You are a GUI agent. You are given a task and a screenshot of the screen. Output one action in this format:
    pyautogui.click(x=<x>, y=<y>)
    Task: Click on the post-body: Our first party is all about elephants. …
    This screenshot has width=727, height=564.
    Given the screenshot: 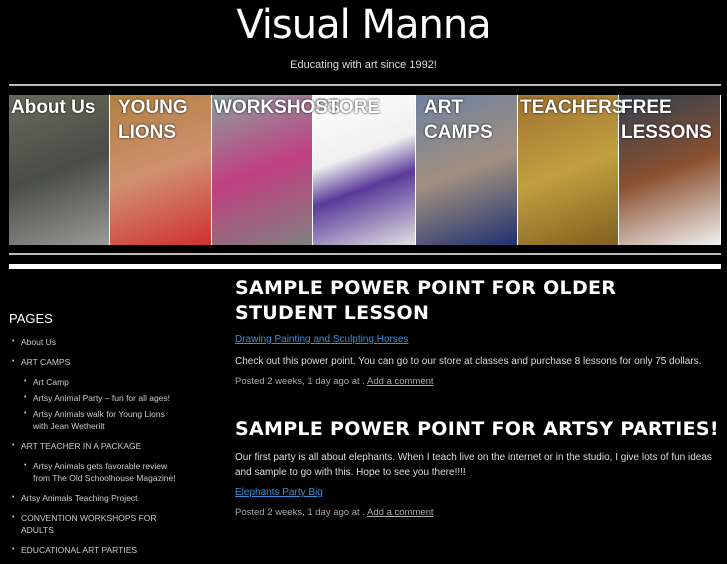 What is the action you would take?
    pyautogui.click(x=473, y=465)
    